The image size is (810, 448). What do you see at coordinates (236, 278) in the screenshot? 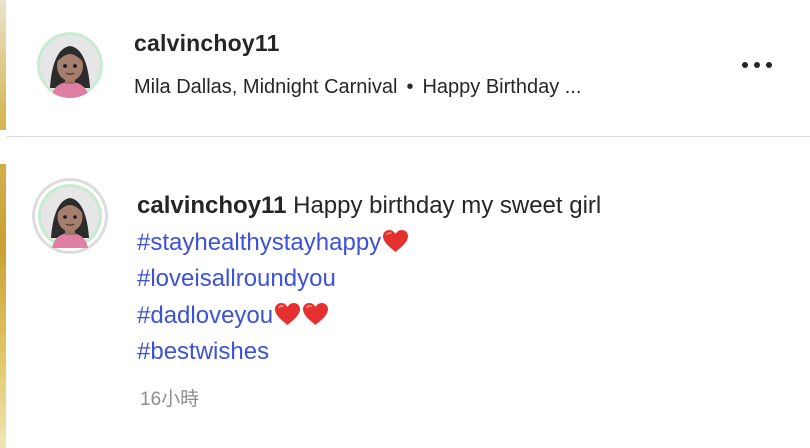
I see `hashtag-link: #loveisallroundyou` at bounding box center [236, 278].